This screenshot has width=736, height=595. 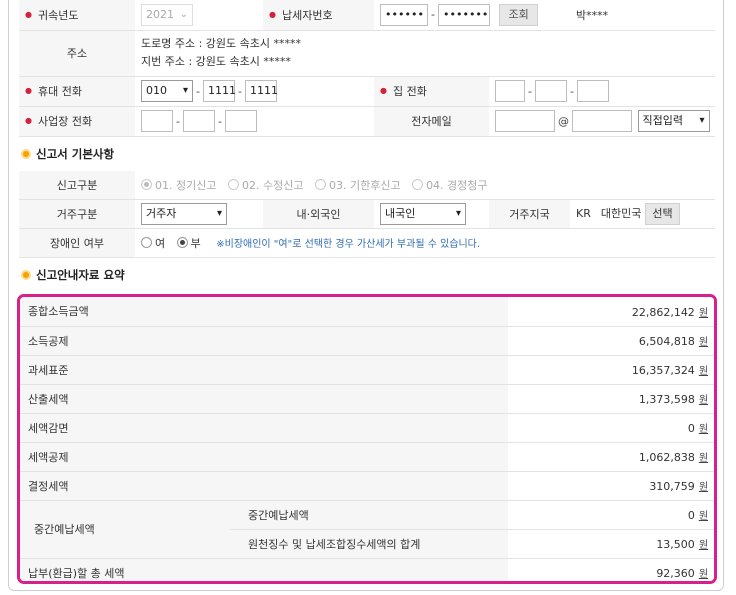 I want to click on nationality-select: 내국인 ▾, so click(x=423, y=214).